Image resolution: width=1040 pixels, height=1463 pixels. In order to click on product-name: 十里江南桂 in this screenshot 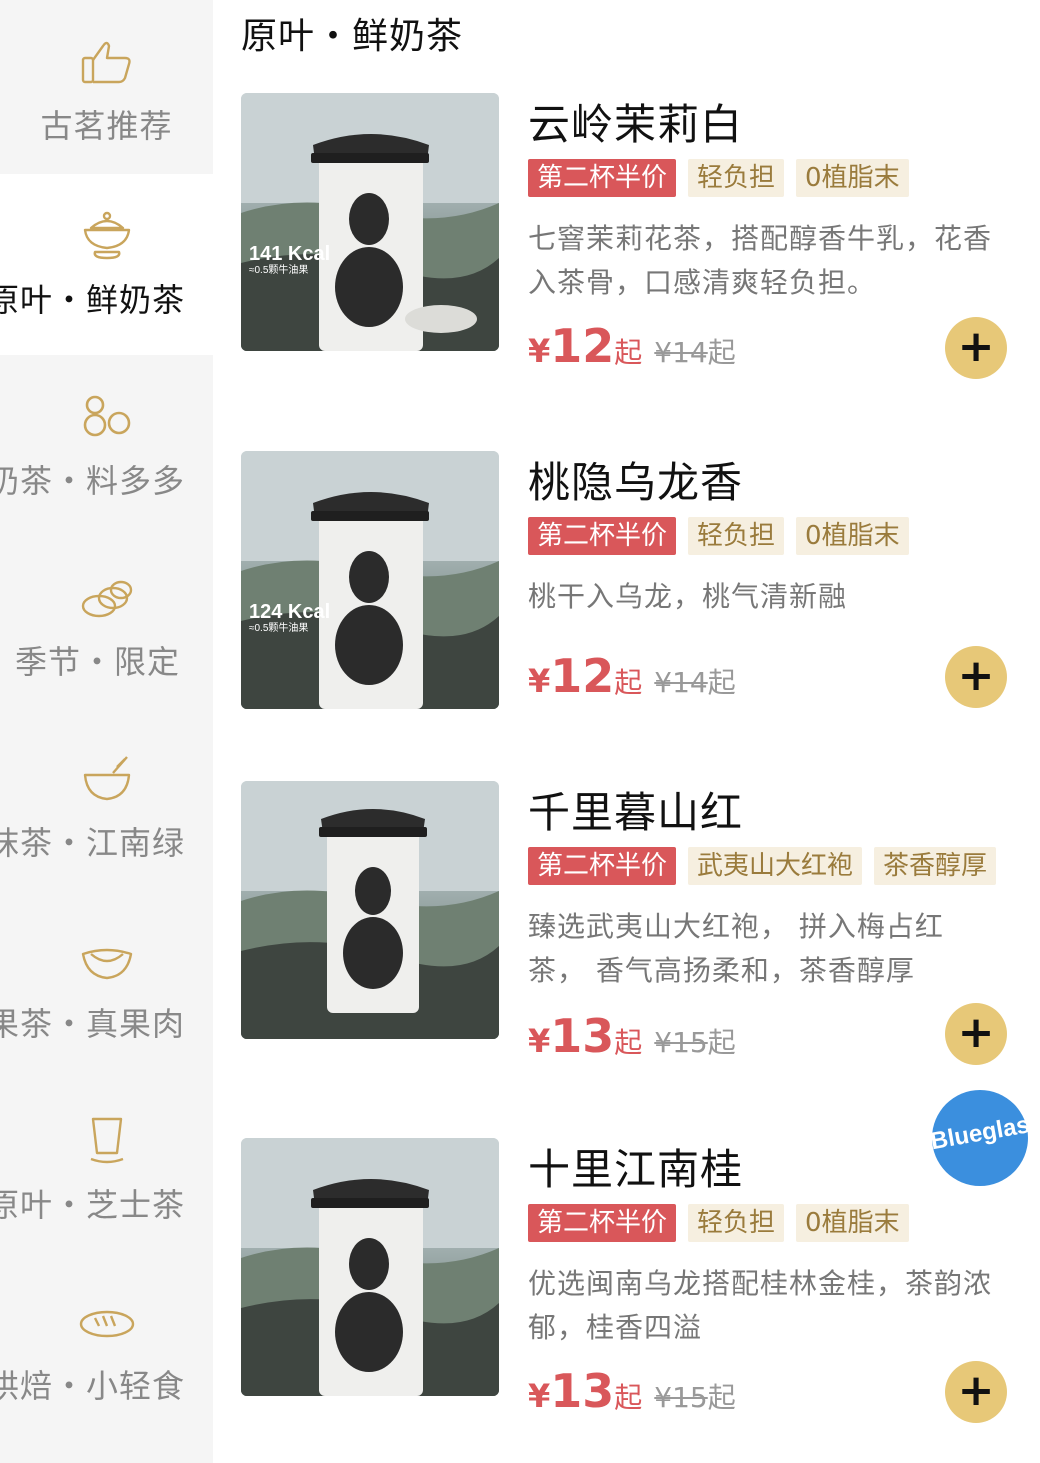, I will do `click(636, 1169)`.